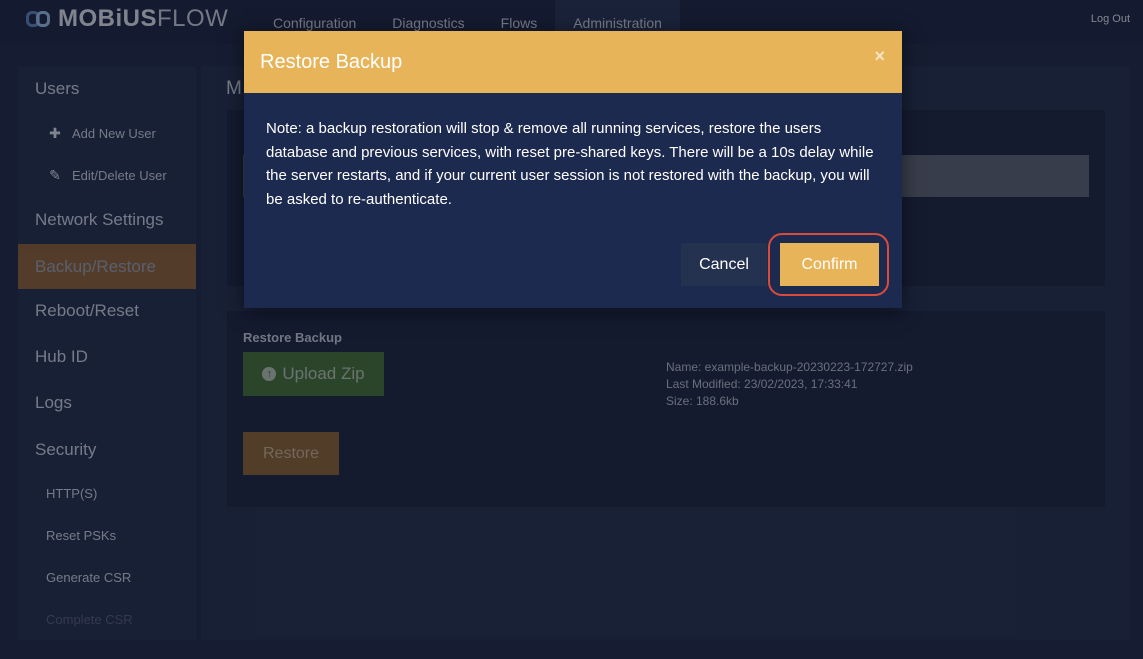 This screenshot has width=1143, height=659. What do you see at coordinates (829, 264) in the screenshot?
I see `confirm-button: Confirm` at bounding box center [829, 264].